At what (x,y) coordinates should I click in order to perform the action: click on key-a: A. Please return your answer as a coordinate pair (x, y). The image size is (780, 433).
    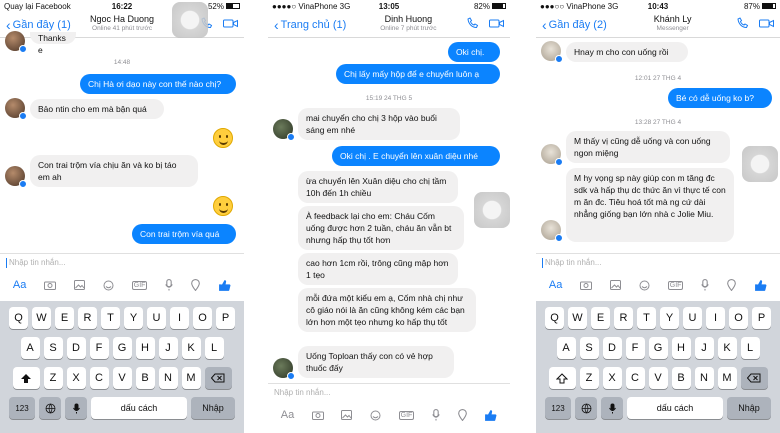
    Looking at the image, I should click on (566, 348).